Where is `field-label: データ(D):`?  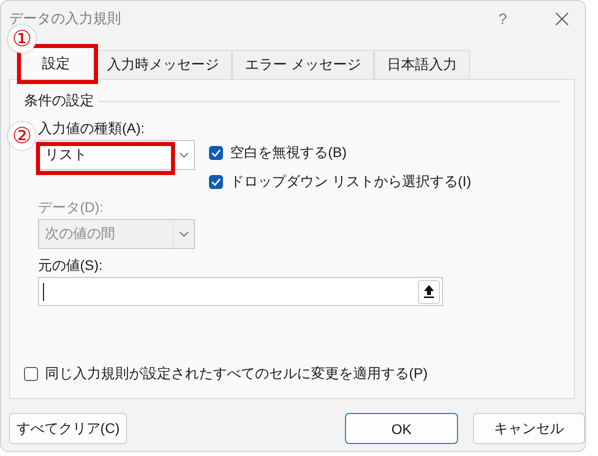 field-label: データ(D): is located at coordinates (71, 208).